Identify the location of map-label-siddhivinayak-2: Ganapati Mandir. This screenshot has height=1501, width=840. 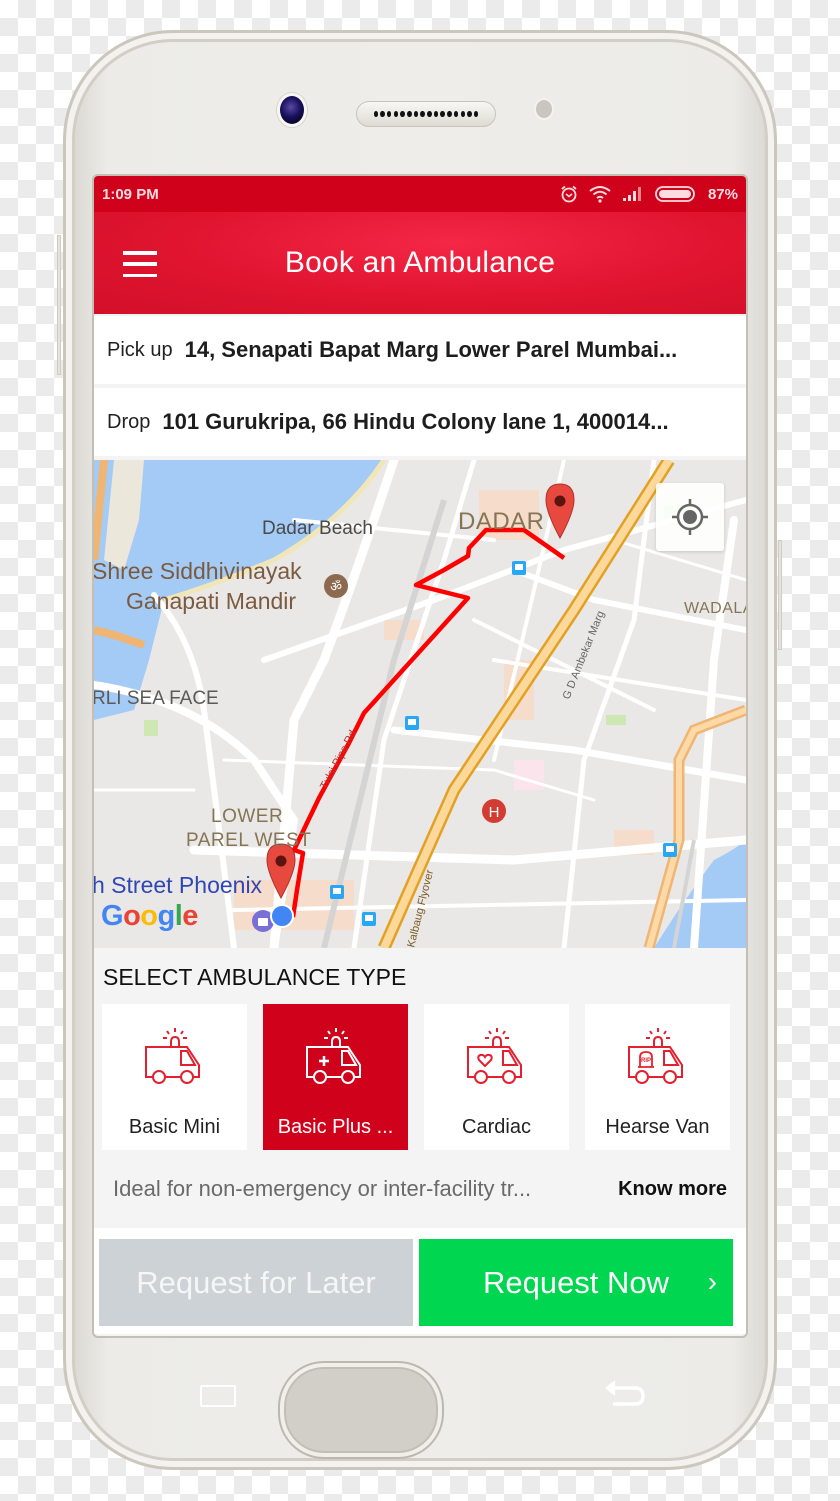
(211, 601).